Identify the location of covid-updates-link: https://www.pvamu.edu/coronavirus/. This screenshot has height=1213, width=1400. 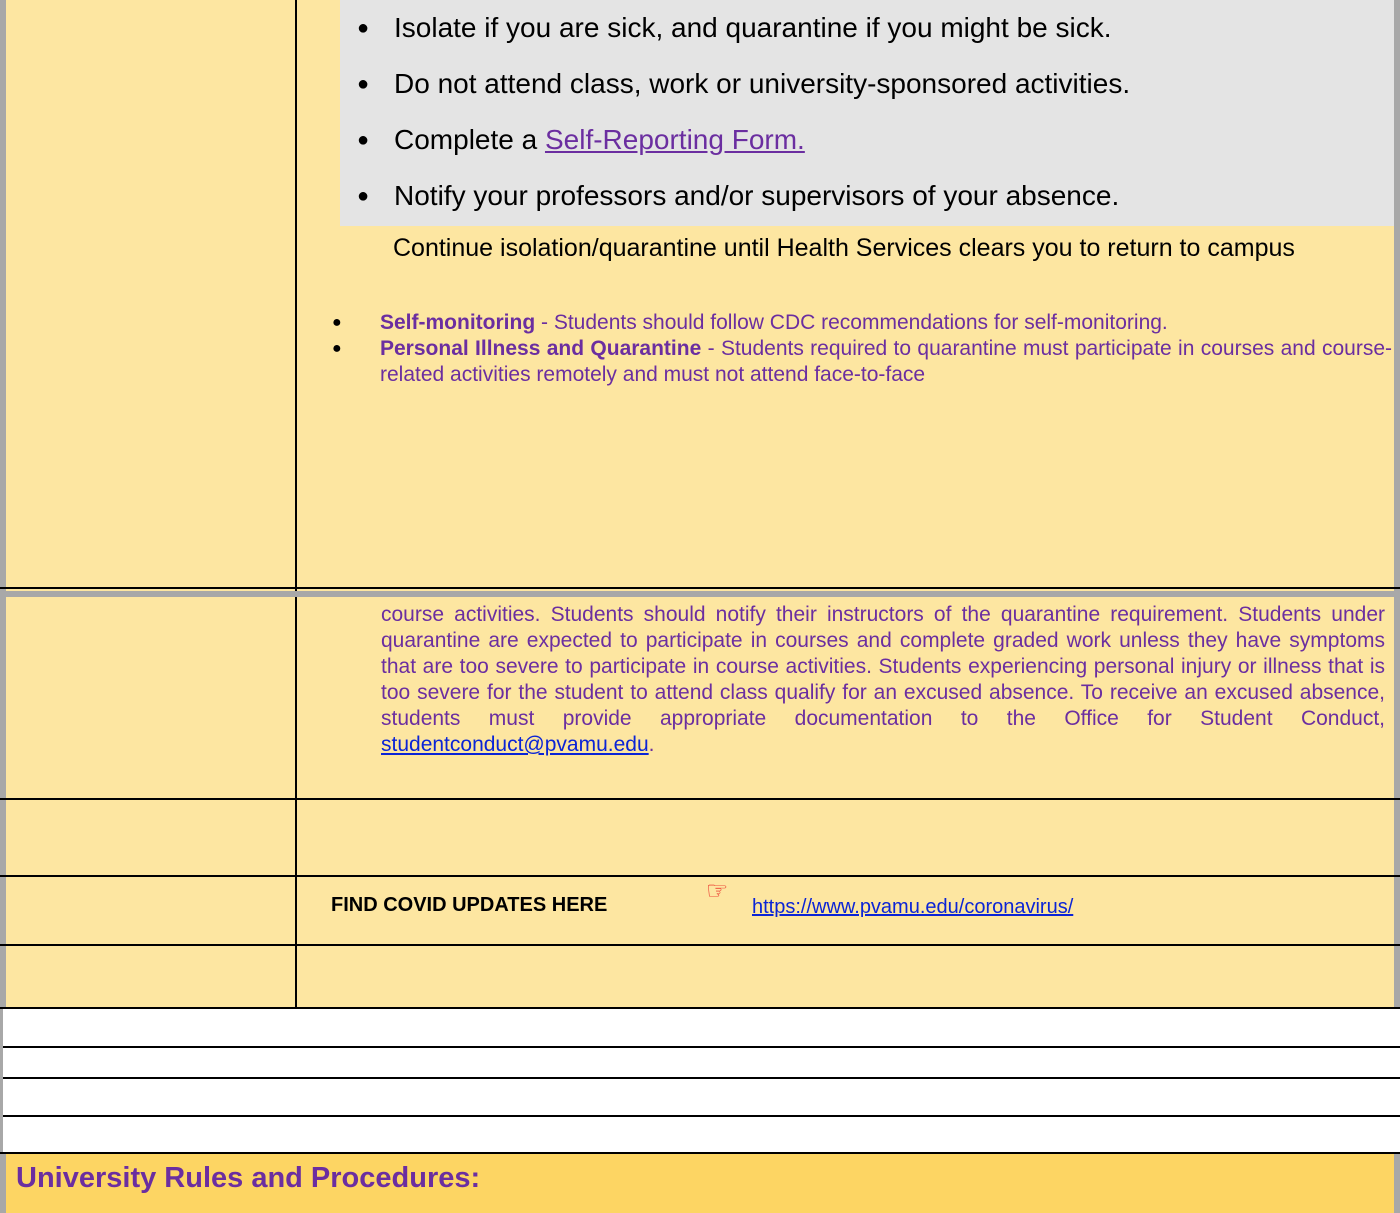
(912, 907).